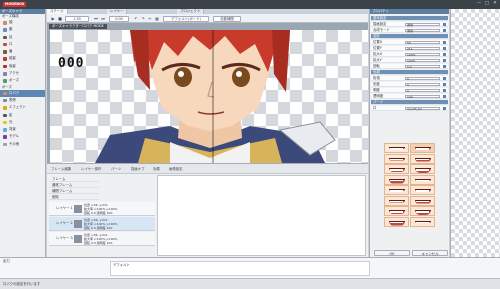  I want to click on close-icon: ✕, so click(495, 4).